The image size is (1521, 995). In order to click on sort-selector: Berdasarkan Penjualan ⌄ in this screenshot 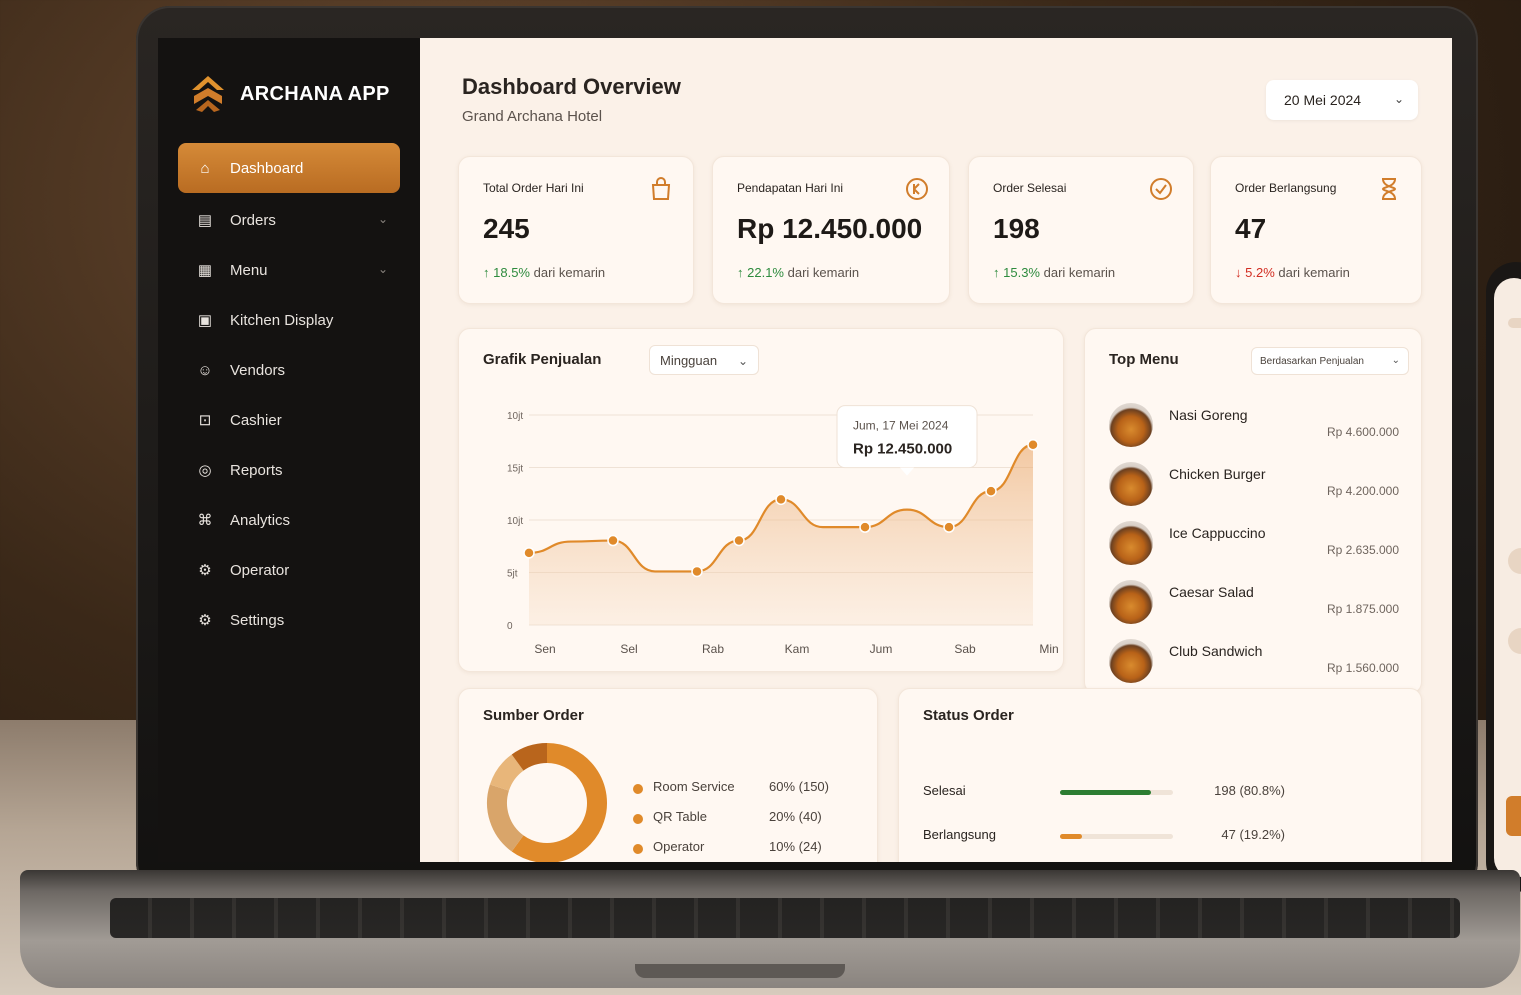, I will do `click(1330, 361)`.